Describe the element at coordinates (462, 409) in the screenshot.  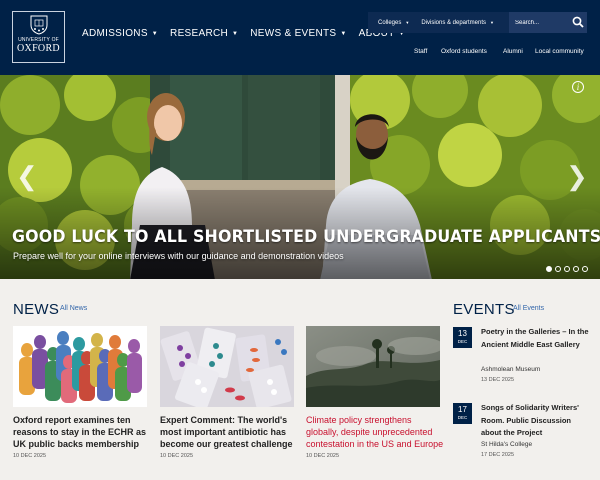
I see `event-day: 17` at that location.